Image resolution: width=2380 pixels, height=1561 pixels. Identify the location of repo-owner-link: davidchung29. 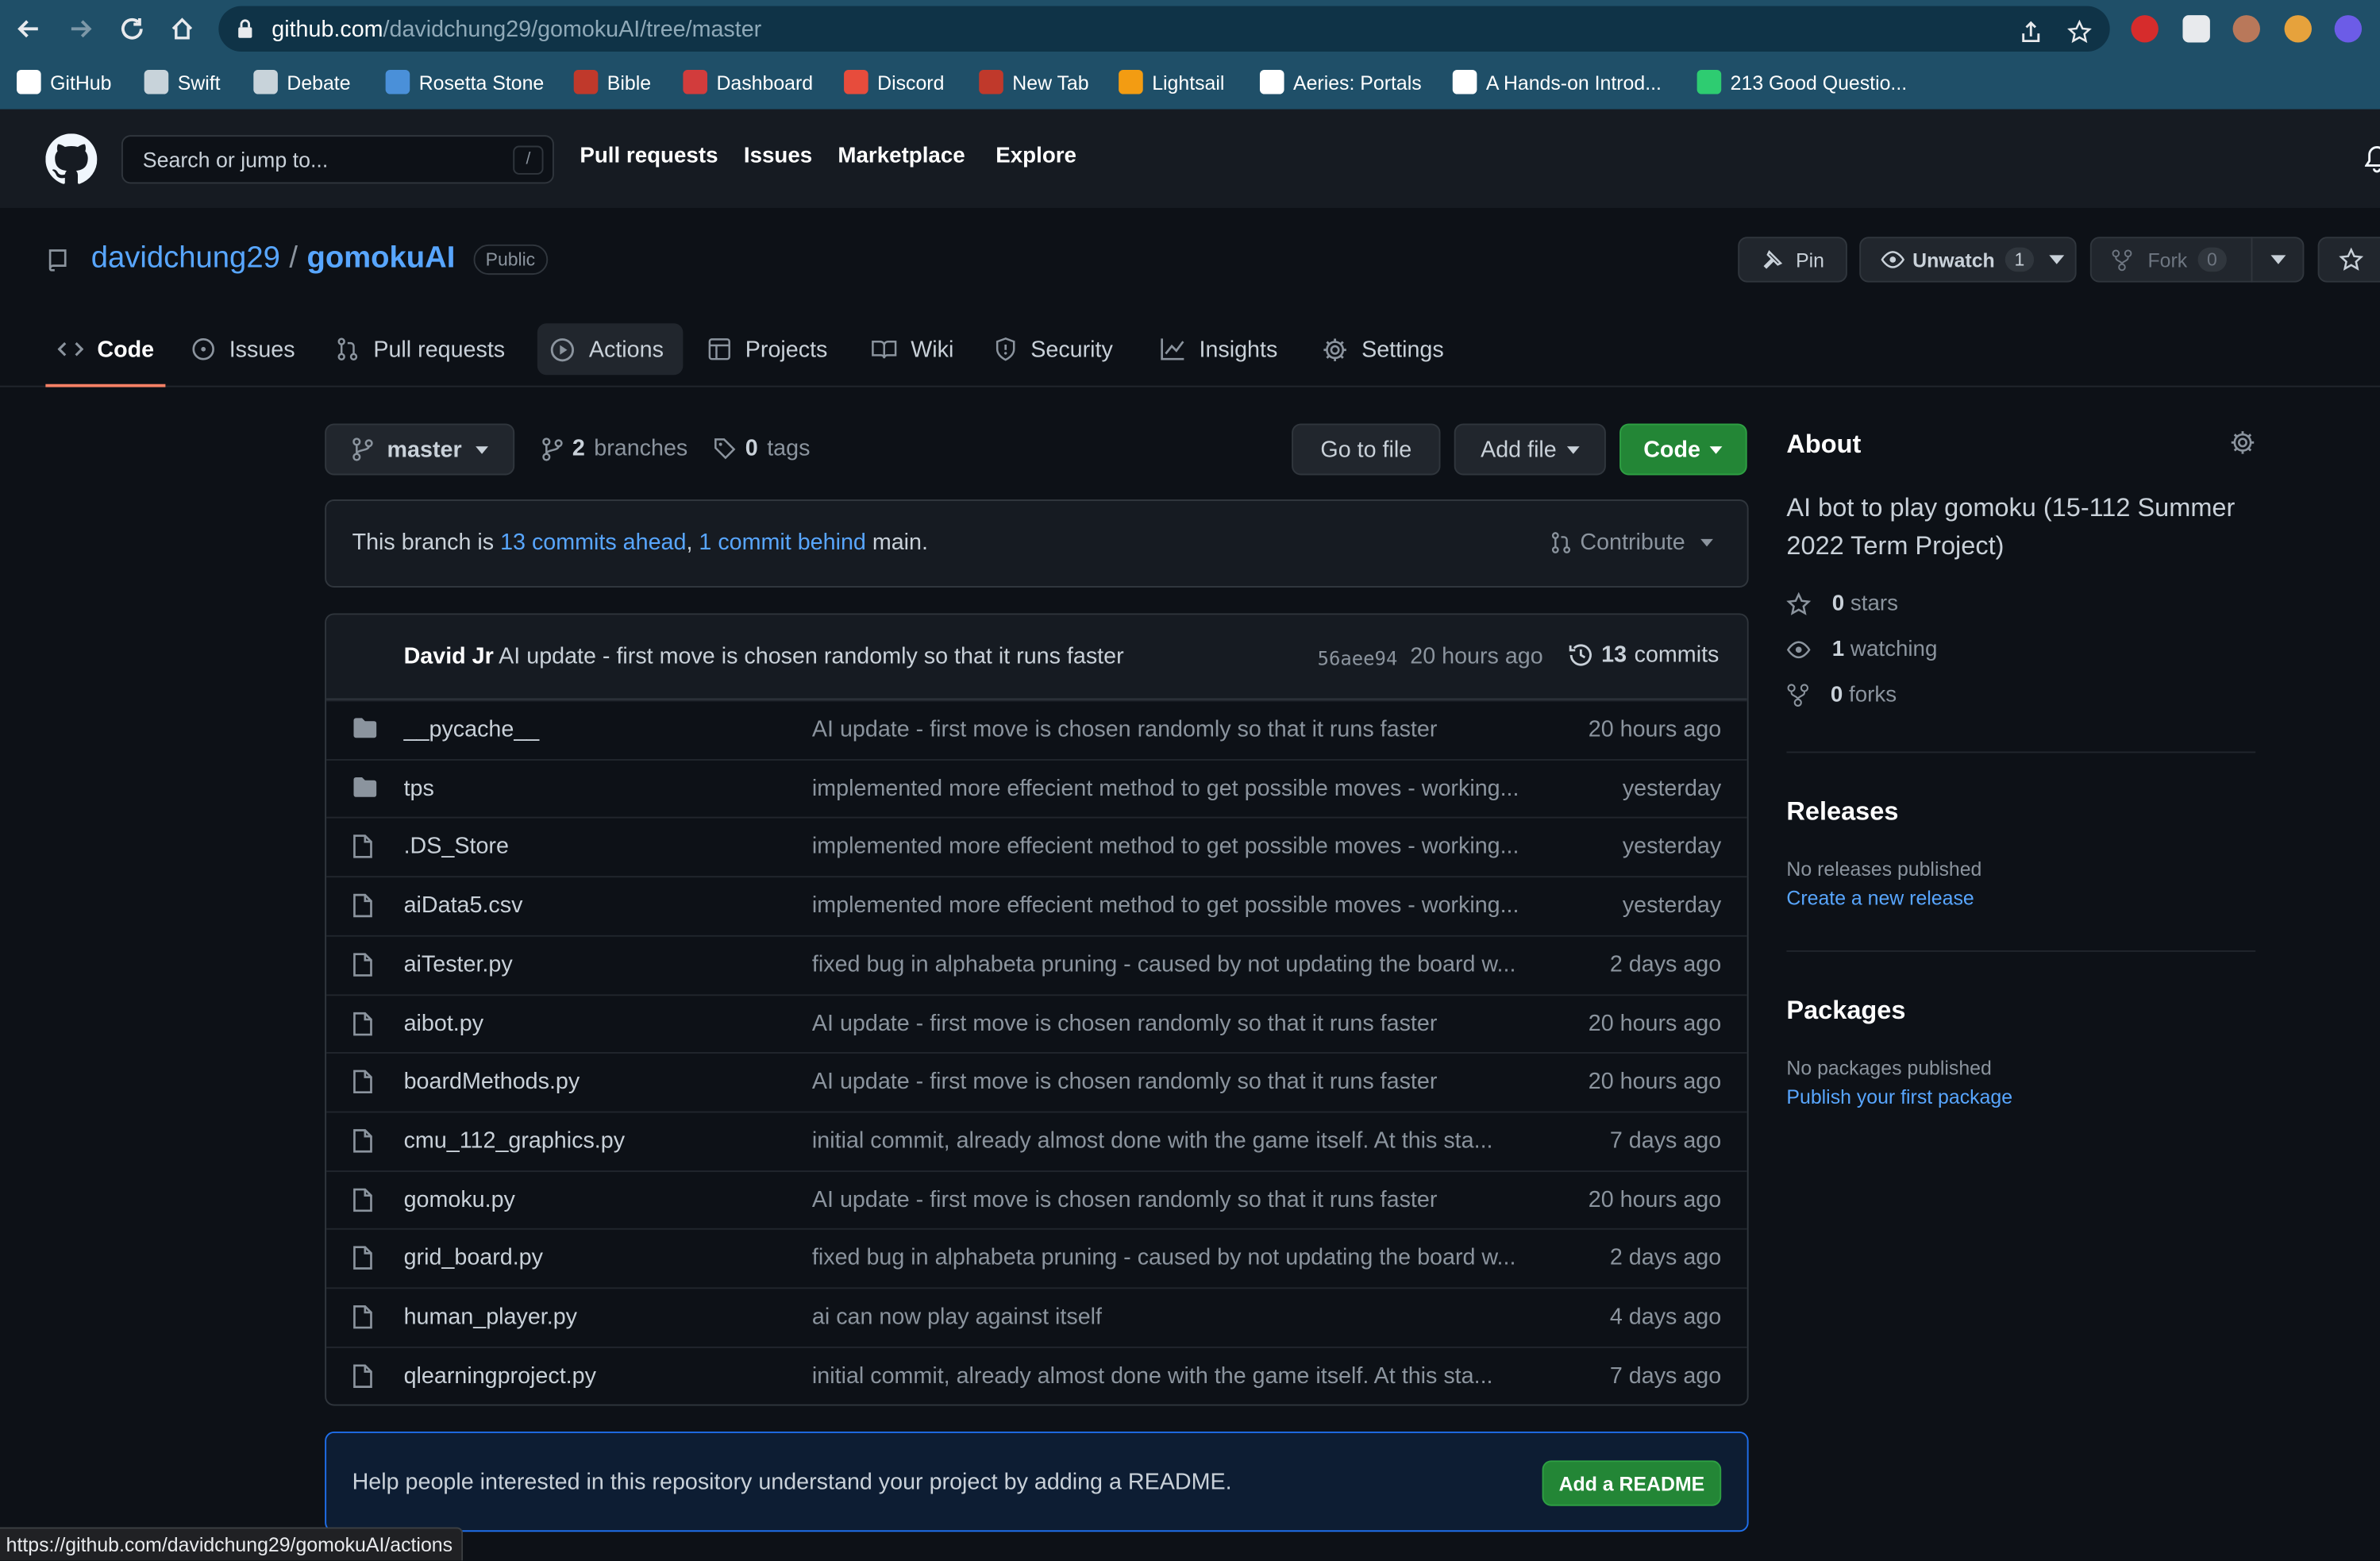
(185, 258).